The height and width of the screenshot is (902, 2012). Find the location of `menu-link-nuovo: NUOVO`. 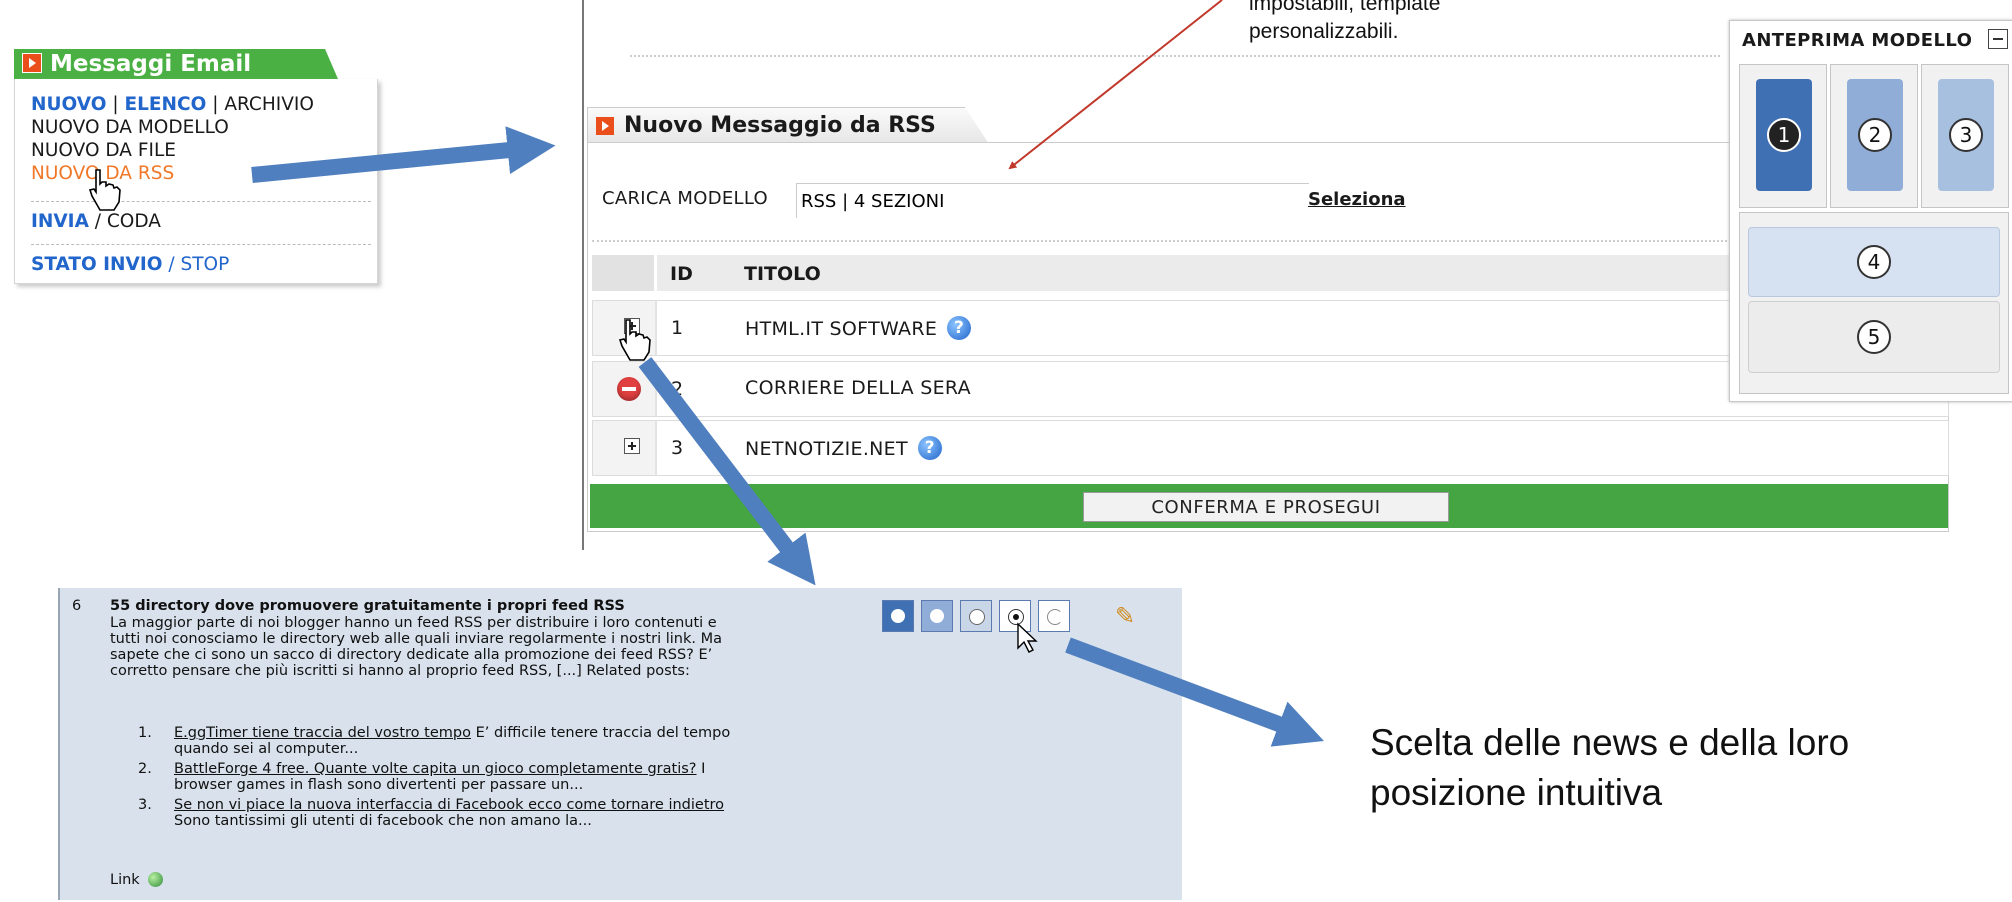

menu-link-nuovo: NUOVO is located at coordinates (68, 104).